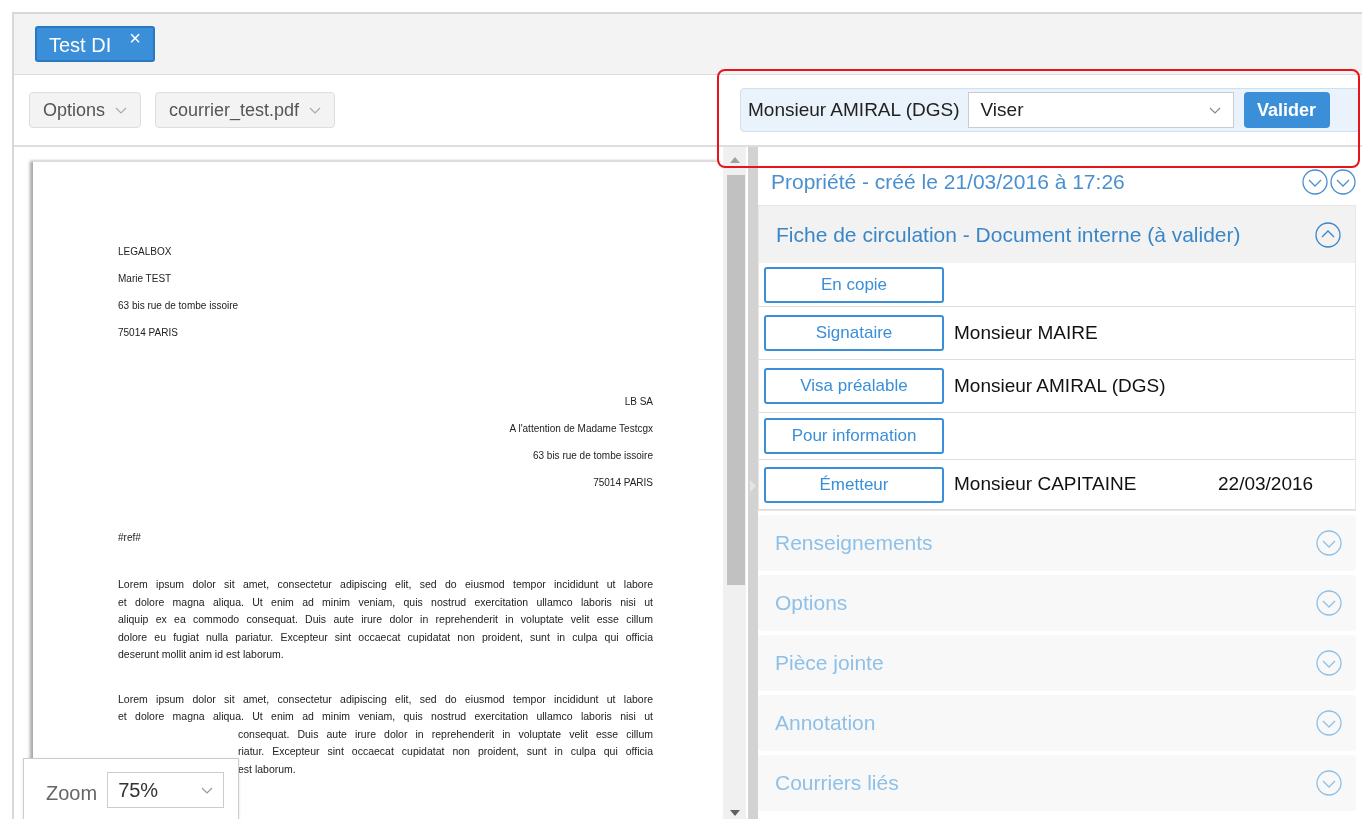 The width and height of the screenshot is (1362, 819). I want to click on address-line: A l'attention de Madame Testcgx, so click(581, 429).